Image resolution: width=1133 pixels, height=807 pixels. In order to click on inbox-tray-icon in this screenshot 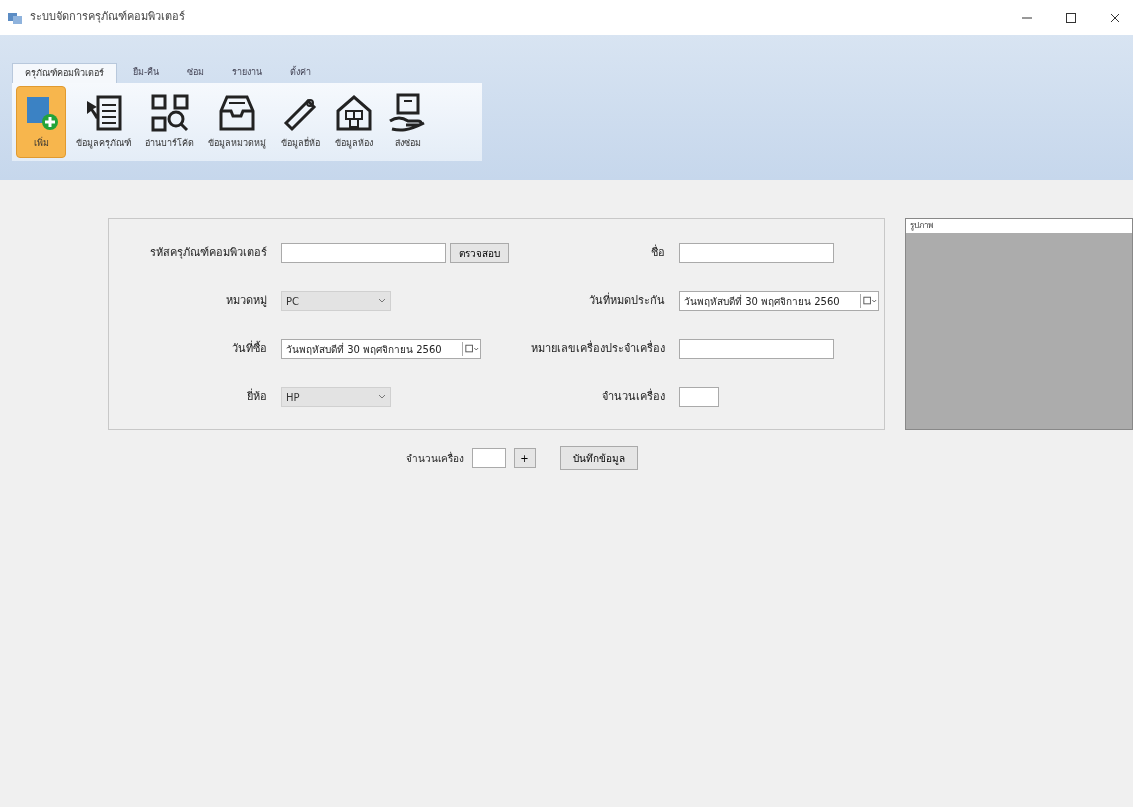, I will do `click(237, 113)`.